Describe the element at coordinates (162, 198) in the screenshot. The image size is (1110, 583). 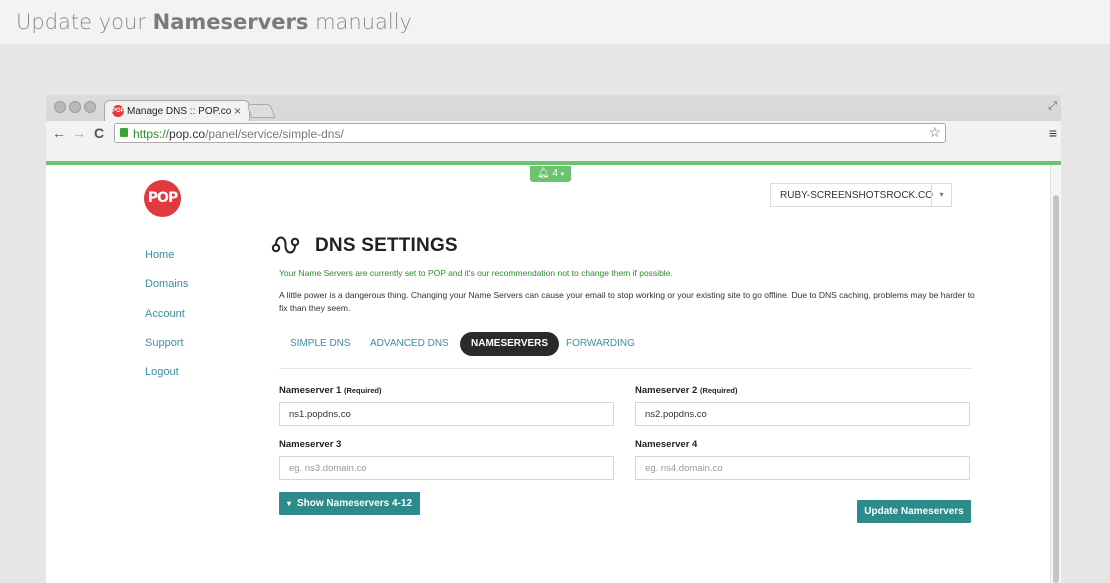
I see `pop-logo: POP` at that location.